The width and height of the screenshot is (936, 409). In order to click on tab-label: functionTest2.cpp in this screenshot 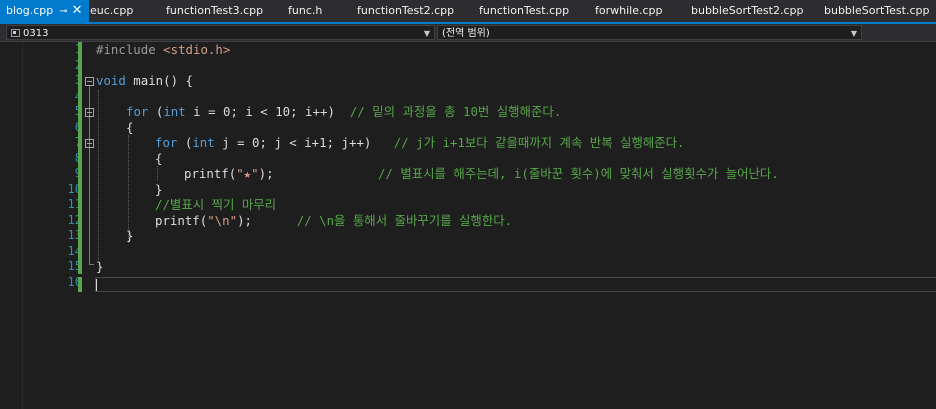, I will do `click(406, 10)`.